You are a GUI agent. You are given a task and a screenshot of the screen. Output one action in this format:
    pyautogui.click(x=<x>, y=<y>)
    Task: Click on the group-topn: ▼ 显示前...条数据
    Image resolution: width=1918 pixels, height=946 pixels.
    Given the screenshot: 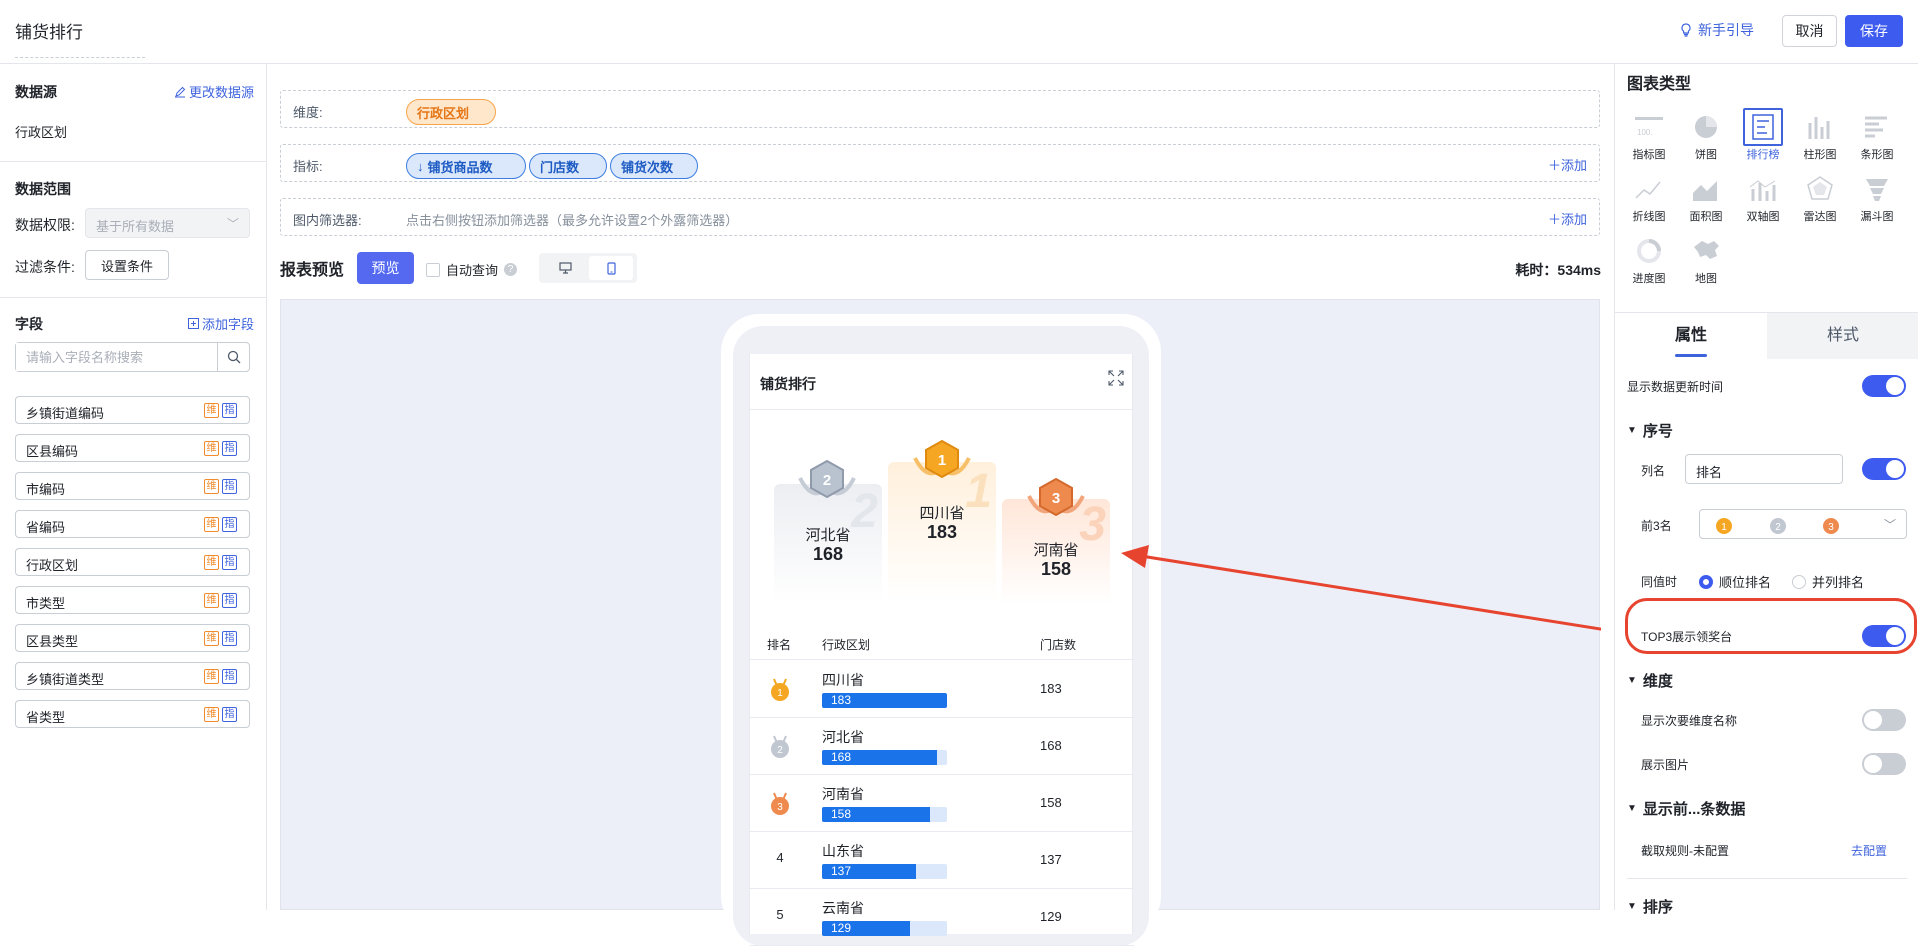 What is the action you would take?
    pyautogui.click(x=1686, y=808)
    